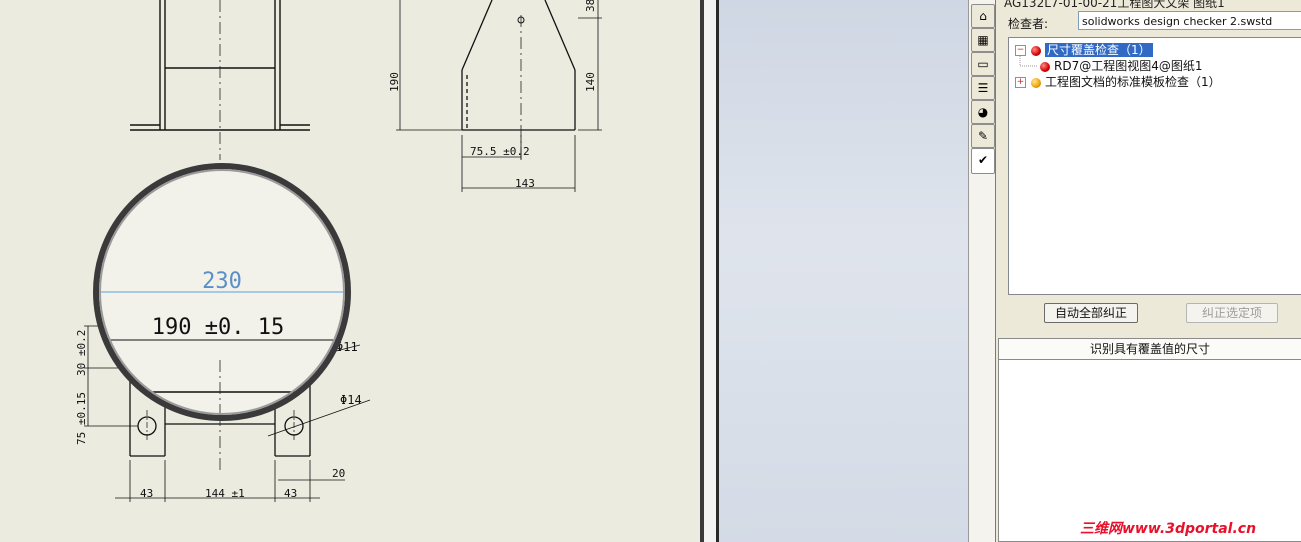 This screenshot has height=542, width=1301. I want to click on edit-icon: ✎, so click(983, 136).